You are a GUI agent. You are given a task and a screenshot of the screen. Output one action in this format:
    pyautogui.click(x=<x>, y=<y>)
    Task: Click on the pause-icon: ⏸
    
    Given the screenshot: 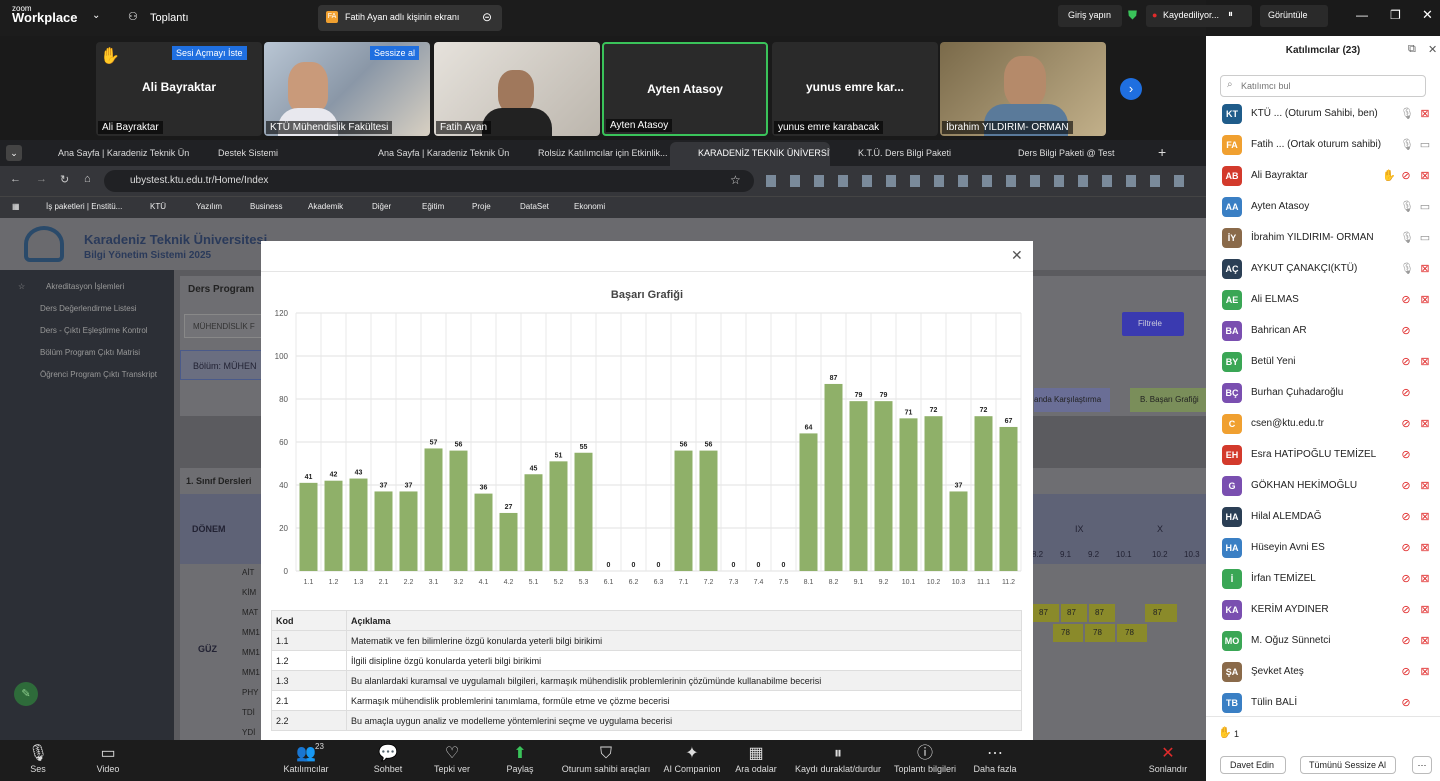 What is the action you would take?
    pyautogui.click(x=1230, y=14)
    